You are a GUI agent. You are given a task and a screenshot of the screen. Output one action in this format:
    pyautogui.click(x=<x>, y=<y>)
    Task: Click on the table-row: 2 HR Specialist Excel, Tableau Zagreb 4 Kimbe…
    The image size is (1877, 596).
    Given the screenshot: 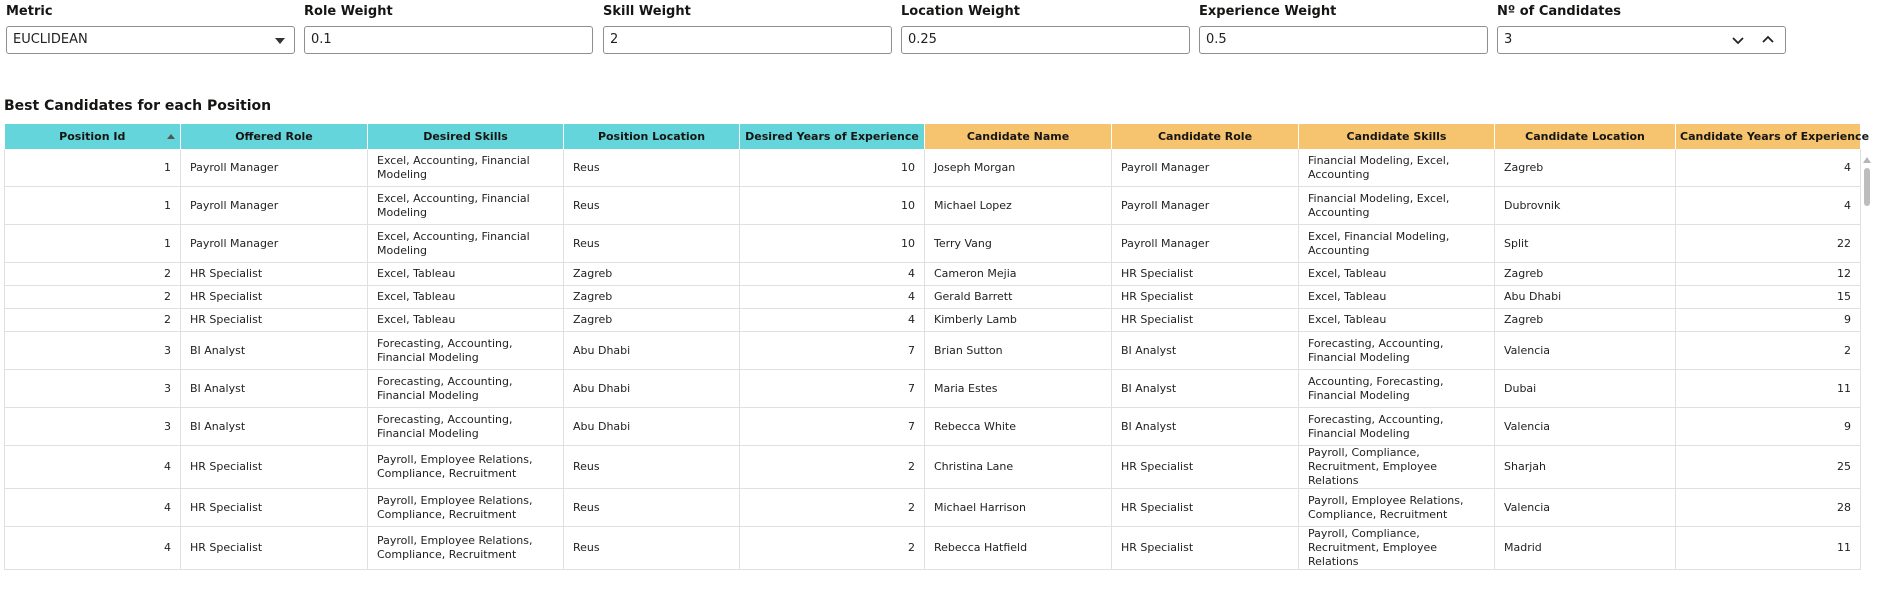 What is the action you would take?
    pyautogui.click(x=932, y=320)
    